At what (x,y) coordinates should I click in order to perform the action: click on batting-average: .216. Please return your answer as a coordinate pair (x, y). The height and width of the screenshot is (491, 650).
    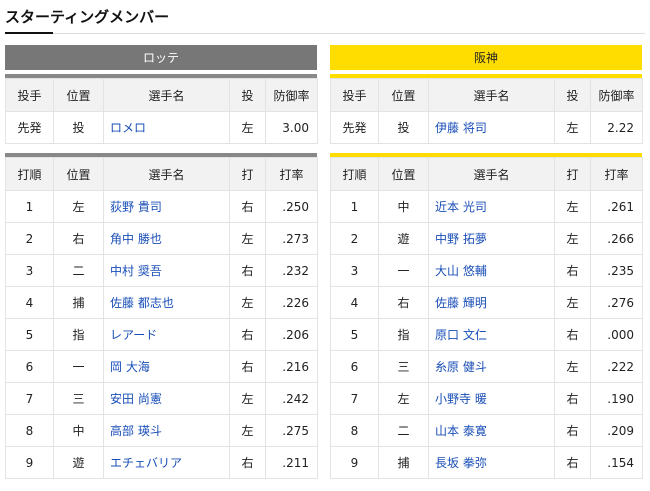
    Looking at the image, I should click on (291, 366).